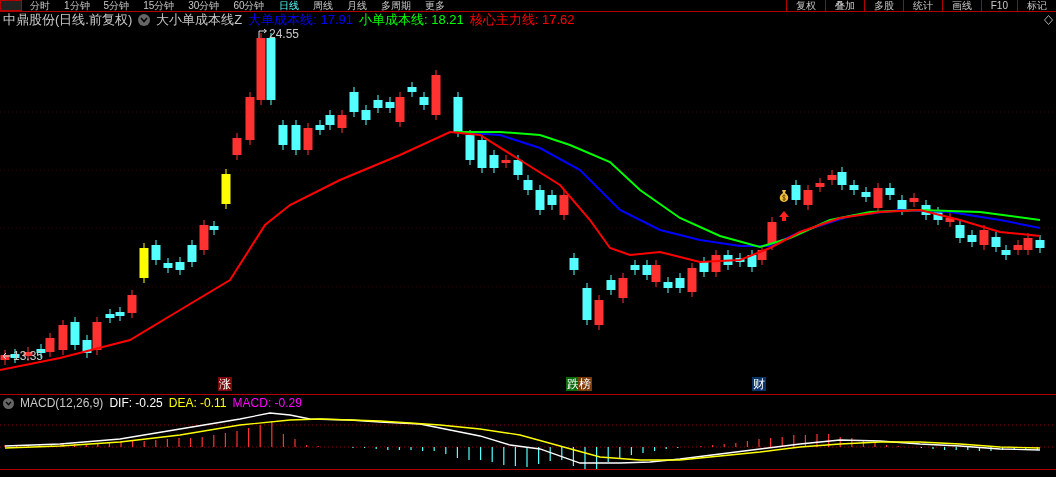  What do you see at coordinates (961, 5) in the screenshot?
I see `toolbar-button: 画线` at bounding box center [961, 5].